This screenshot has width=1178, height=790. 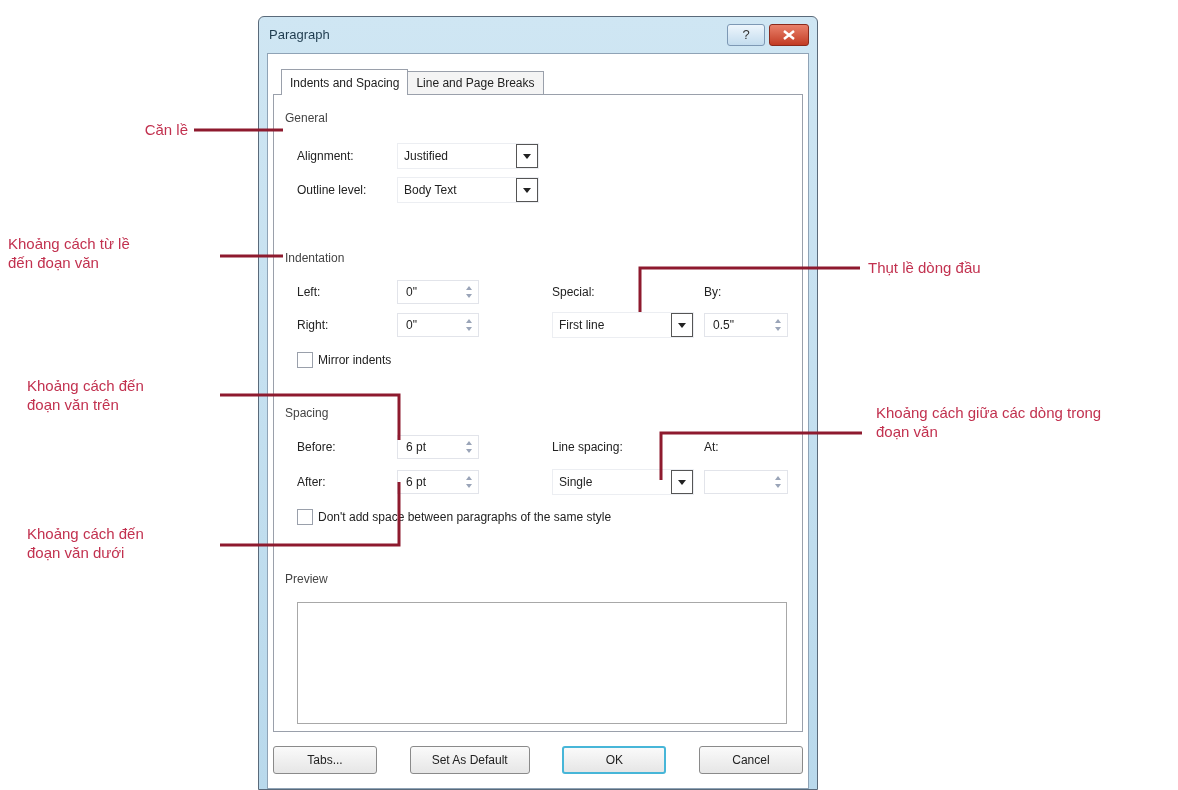 What do you see at coordinates (746, 482) in the screenshot?
I see `spin-field` at bounding box center [746, 482].